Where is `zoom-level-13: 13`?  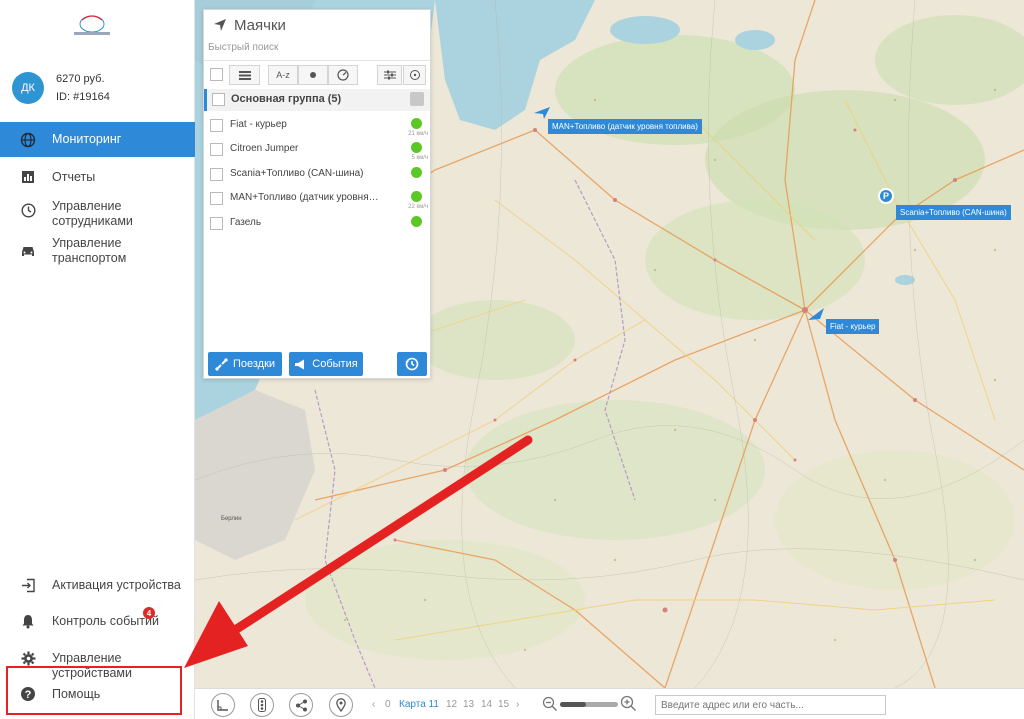
zoom-level-13: 13 is located at coordinates (468, 704).